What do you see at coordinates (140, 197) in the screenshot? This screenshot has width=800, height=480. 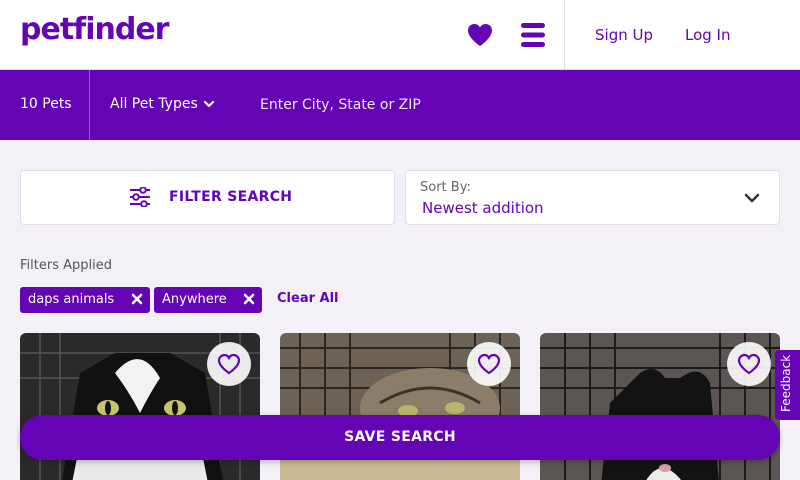 I see `sliders-icon` at bounding box center [140, 197].